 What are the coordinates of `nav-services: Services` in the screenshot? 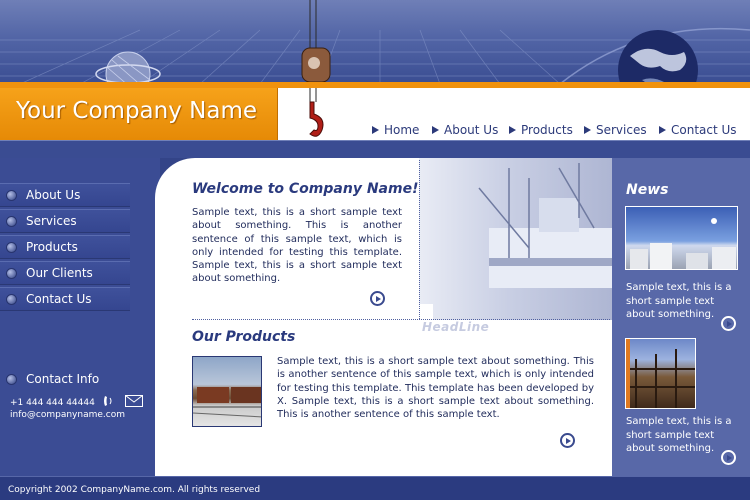 It's located at (615, 130).